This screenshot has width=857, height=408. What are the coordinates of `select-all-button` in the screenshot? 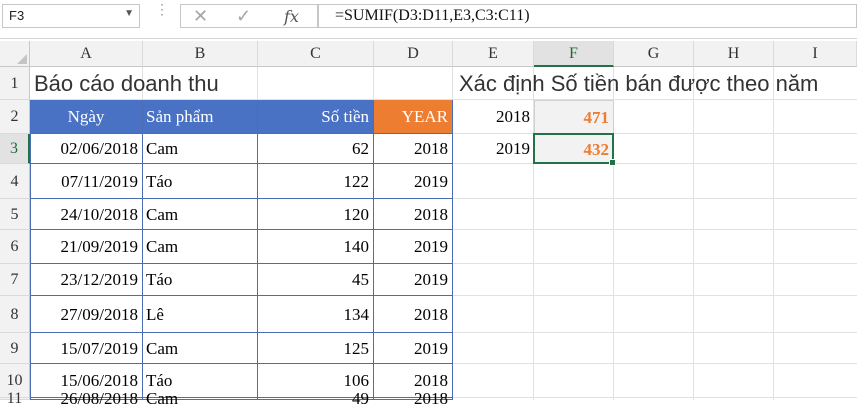 It's located at (15, 54).